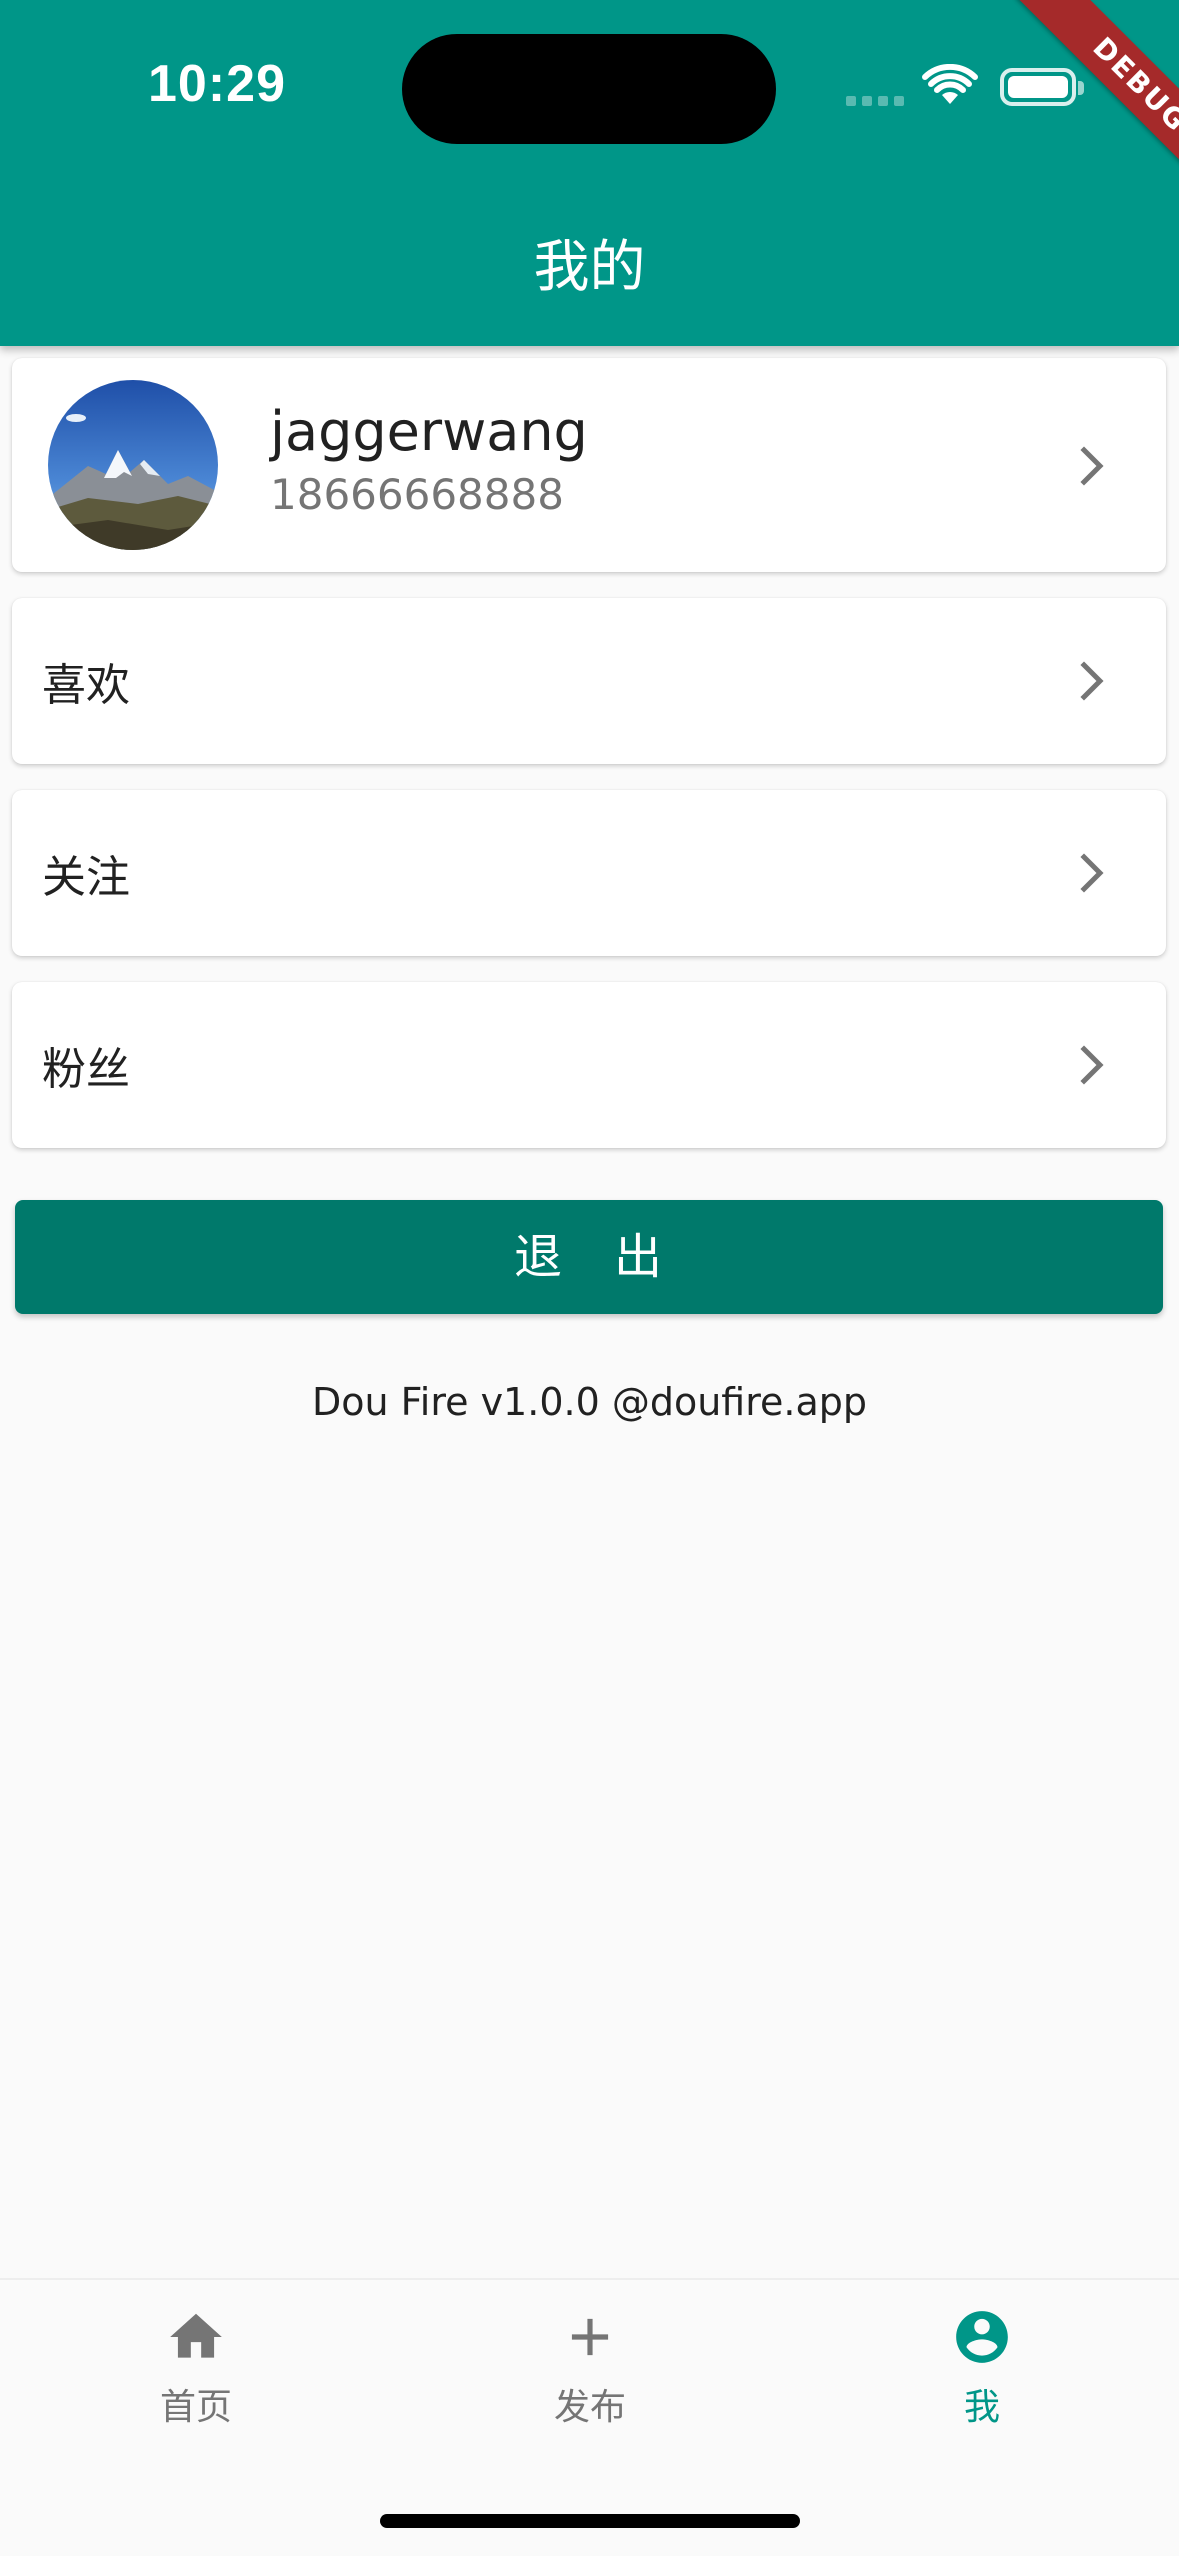 This screenshot has height=2556, width=1179. Describe the element at coordinates (589, 1257) in the screenshot. I see `logout-button: 退 出` at that location.